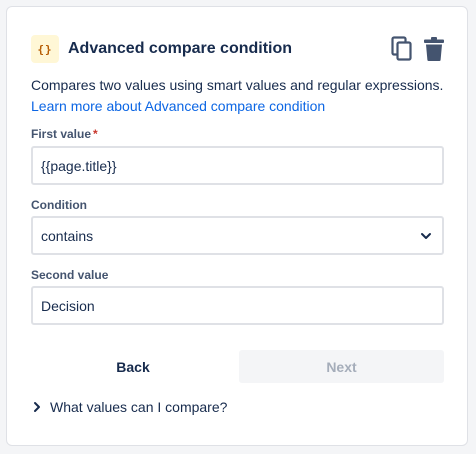  I want to click on disclosure-label: What values can I compare?, so click(139, 407).